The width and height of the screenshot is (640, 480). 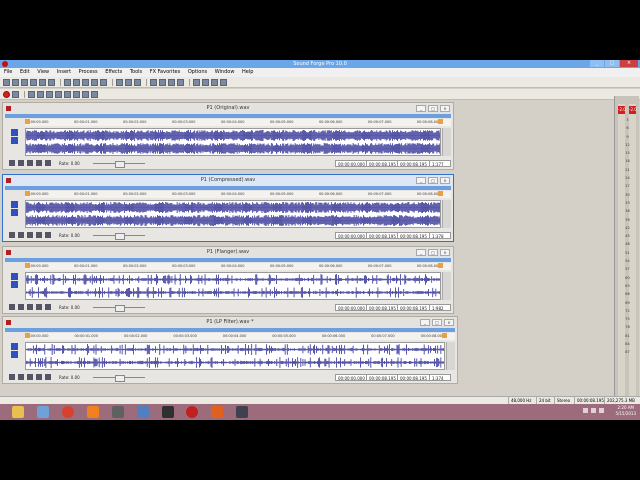 What do you see at coordinates (217, 412) in the screenshot?
I see `media-icon` at bounding box center [217, 412].